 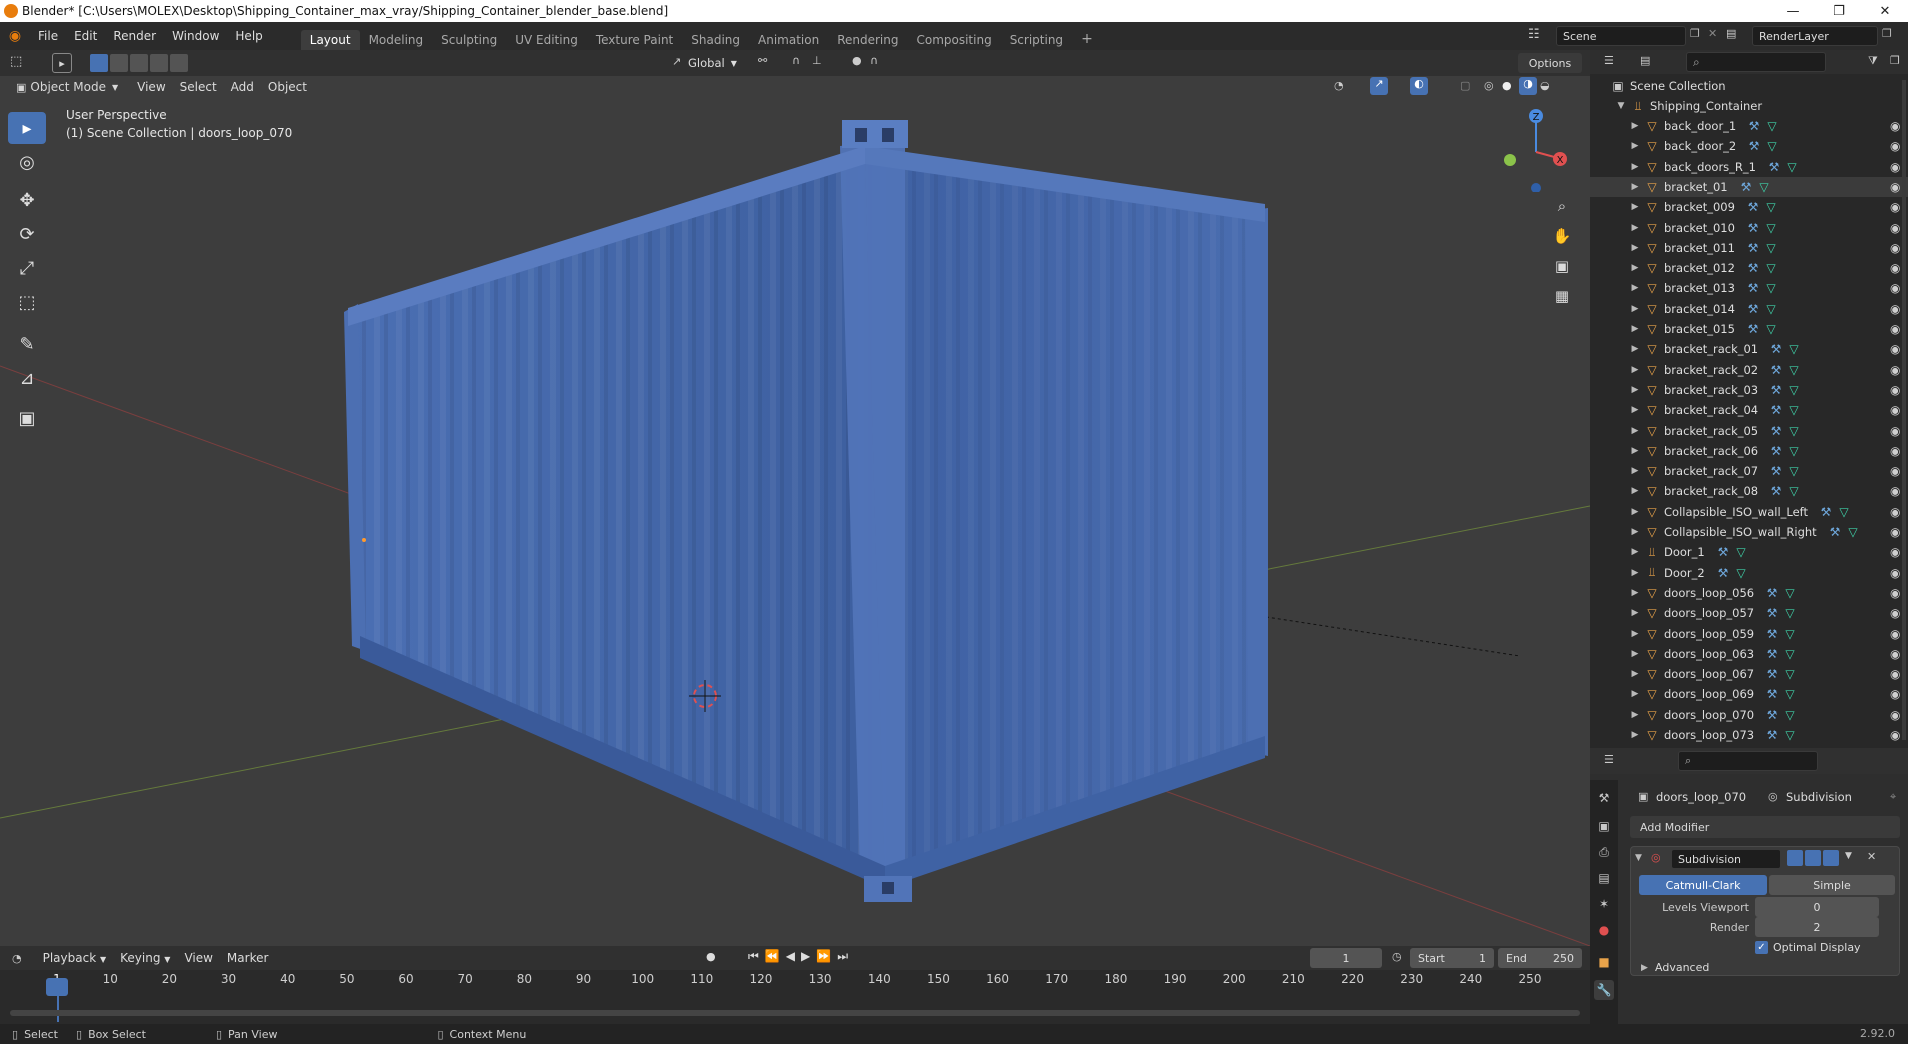 What do you see at coordinates (1749, 146) in the screenshot?
I see `outliner-item: ▶ ▽ back_door_2 ⚒ ▽ ◉` at bounding box center [1749, 146].